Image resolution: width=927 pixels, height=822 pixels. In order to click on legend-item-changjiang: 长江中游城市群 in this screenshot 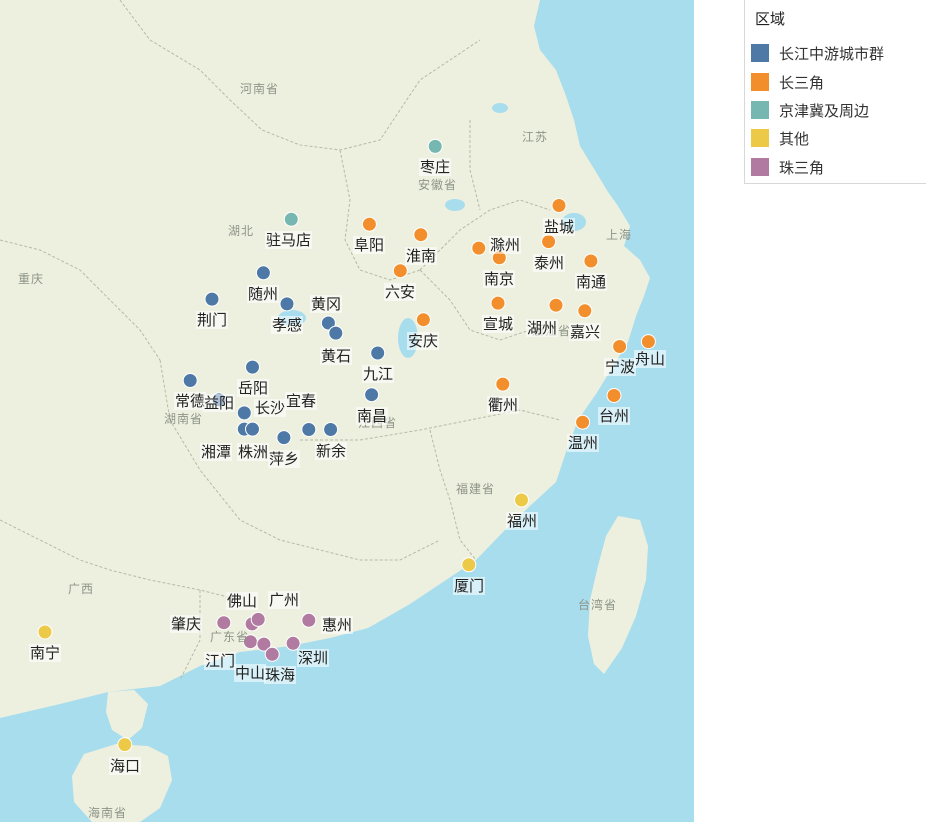, I will do `click(817, 53)`.